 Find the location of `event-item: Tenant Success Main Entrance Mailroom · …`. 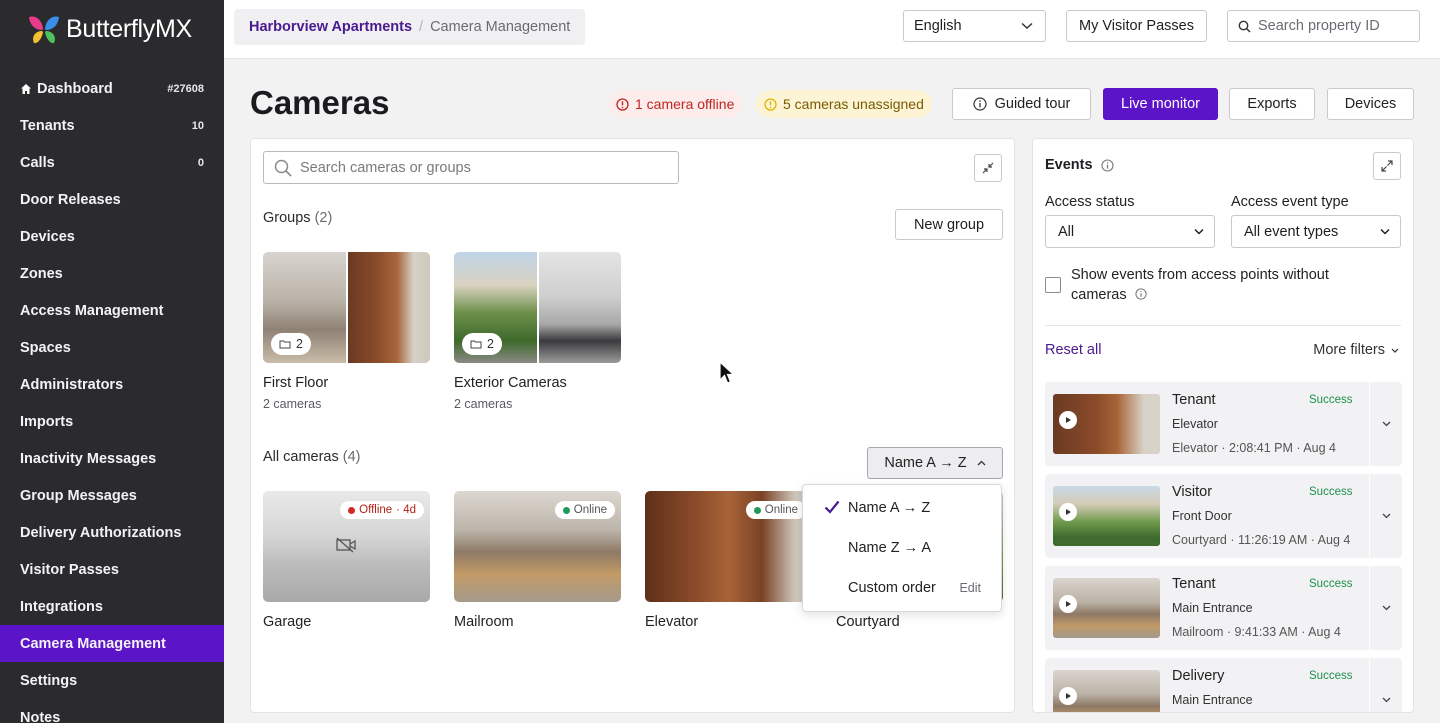

event-item: Tenant Success Main Entrance Mailroom · … is located at coordinates (1223, 608).